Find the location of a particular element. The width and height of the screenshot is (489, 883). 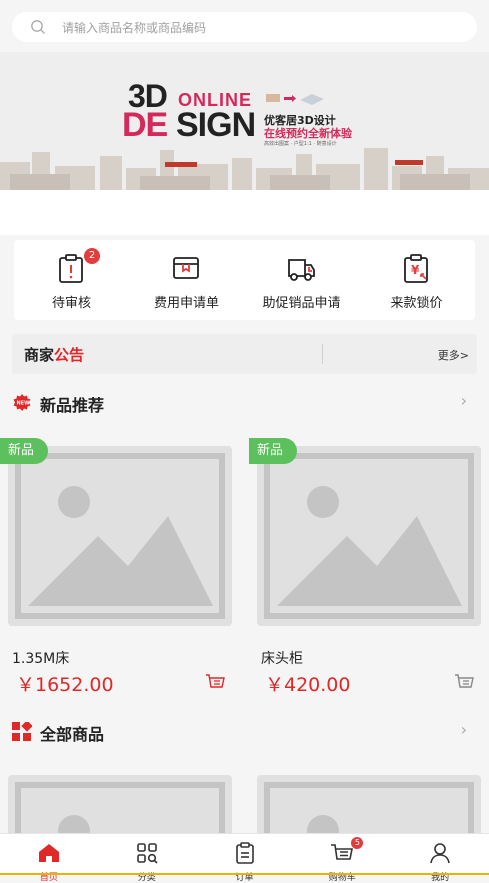

tab-profile: 我的 is located at coordinates (440, 858).